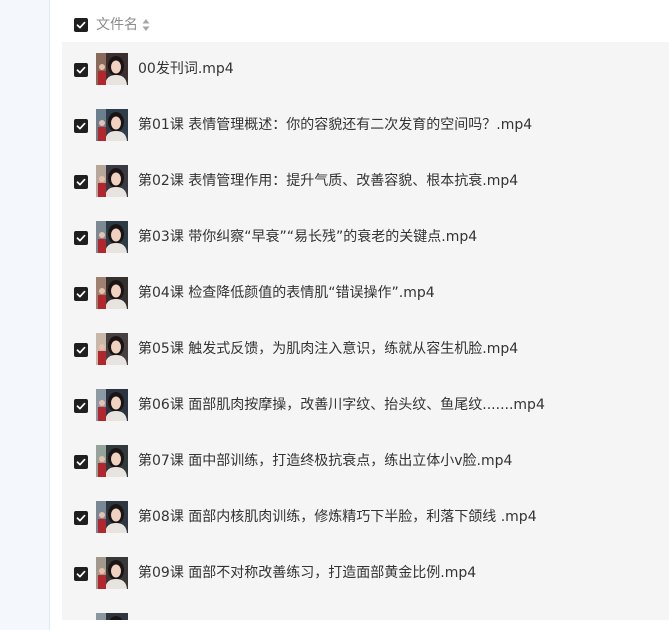 The height and width of the screenshot is (630, 669). Describe the element at coordinates (307, 237) in the screenshot. I see `file-name: 第03课 带你纠察“早衰”“易长残”的衰老的关键点.mp4` at that location.